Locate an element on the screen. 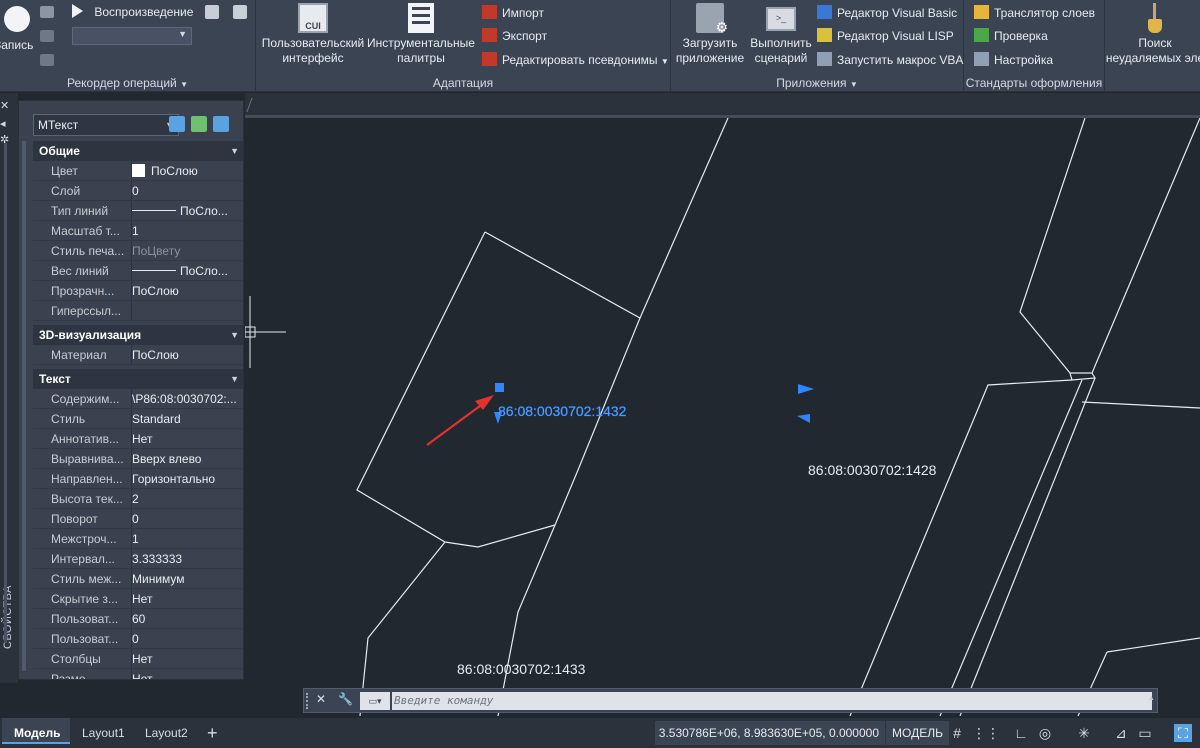  property-row: Интервал... 3.333333 is located at coordinates (138, 559).